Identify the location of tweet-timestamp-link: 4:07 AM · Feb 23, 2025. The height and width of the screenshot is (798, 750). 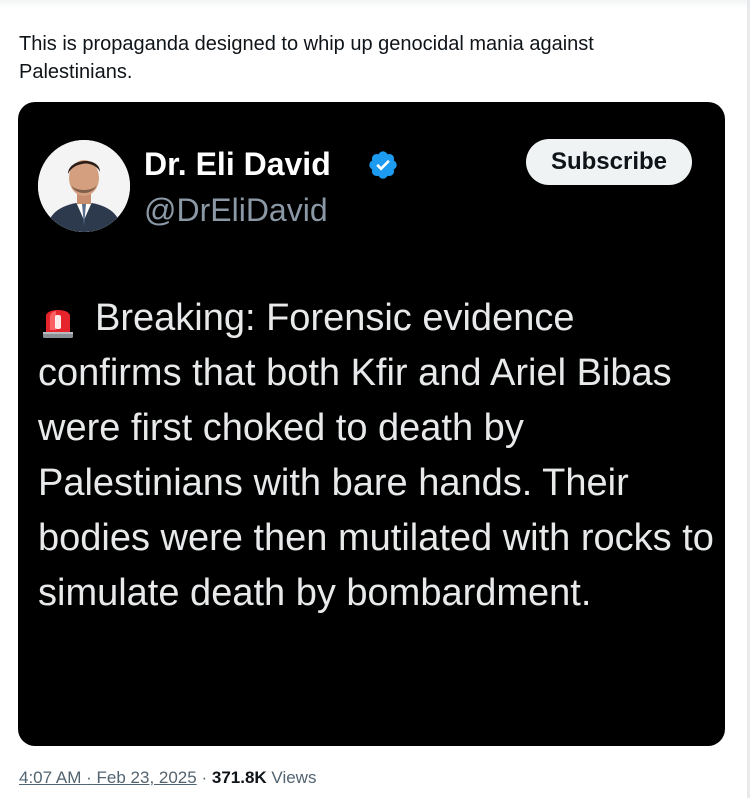
(108, 777).